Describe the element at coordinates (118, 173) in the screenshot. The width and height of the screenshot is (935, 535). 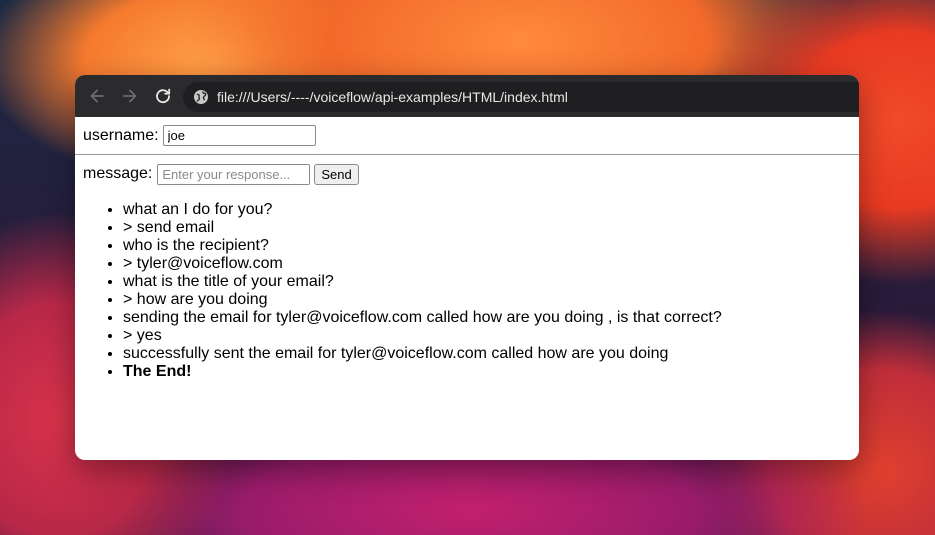
I see `message-label: message:` at that location.